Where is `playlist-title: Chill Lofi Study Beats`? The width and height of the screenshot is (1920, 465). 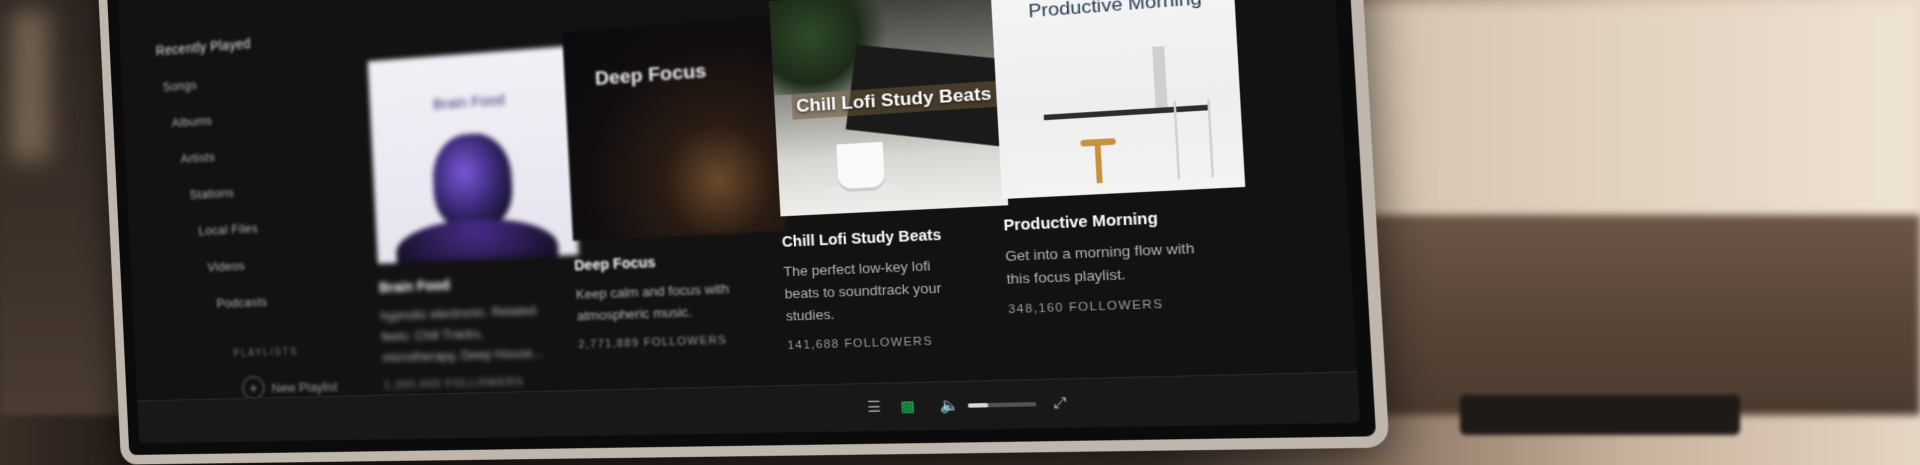 playlist-title: Chill Lofi Study Beats is located at coordinates (895, 236).